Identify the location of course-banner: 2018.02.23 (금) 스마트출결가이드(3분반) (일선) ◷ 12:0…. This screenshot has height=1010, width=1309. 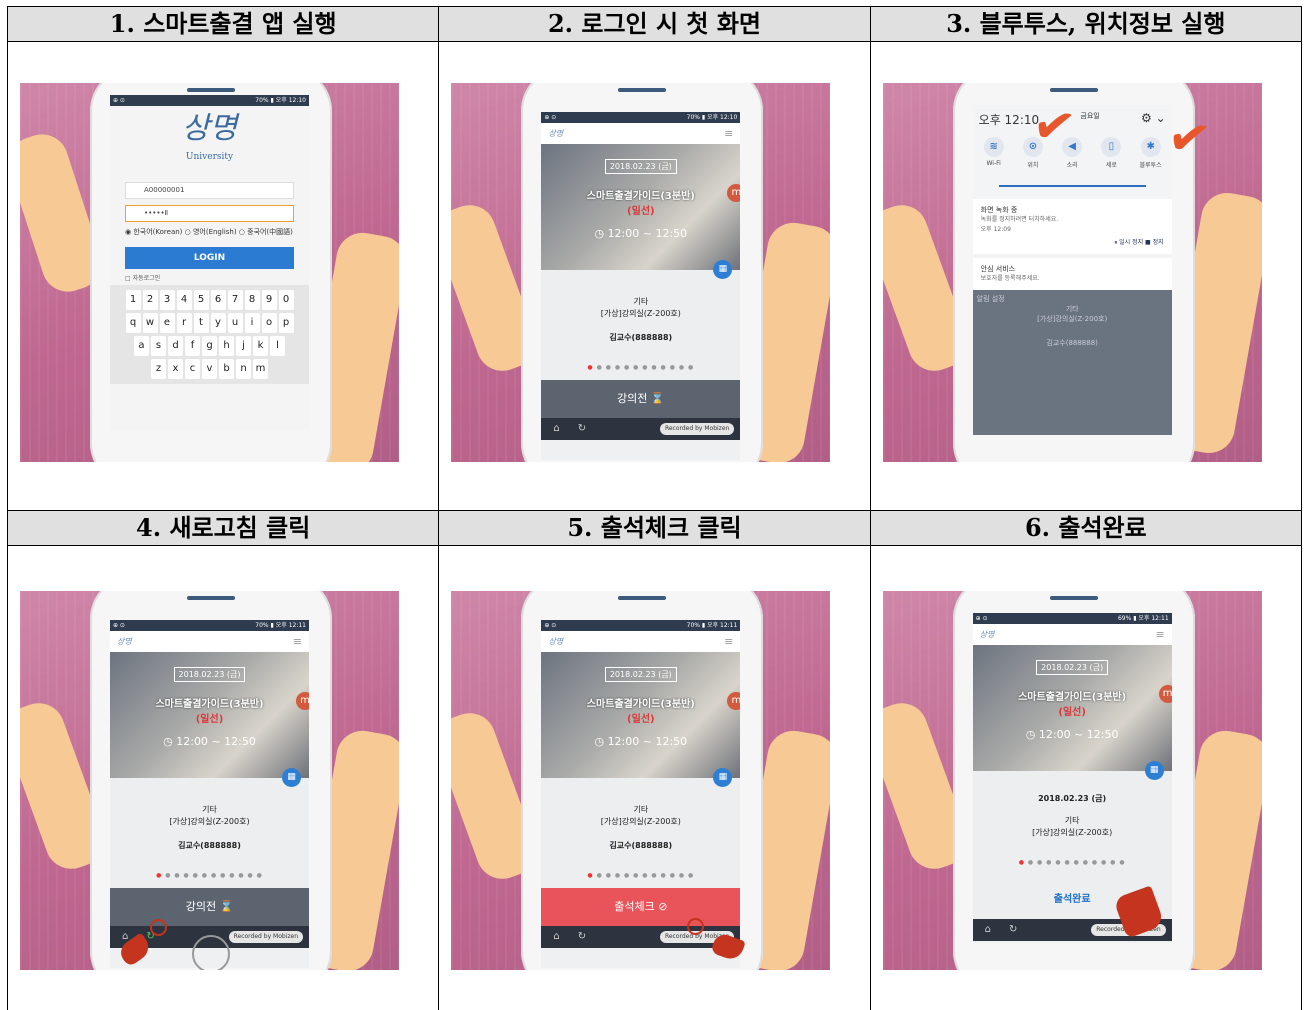
(641, 211).